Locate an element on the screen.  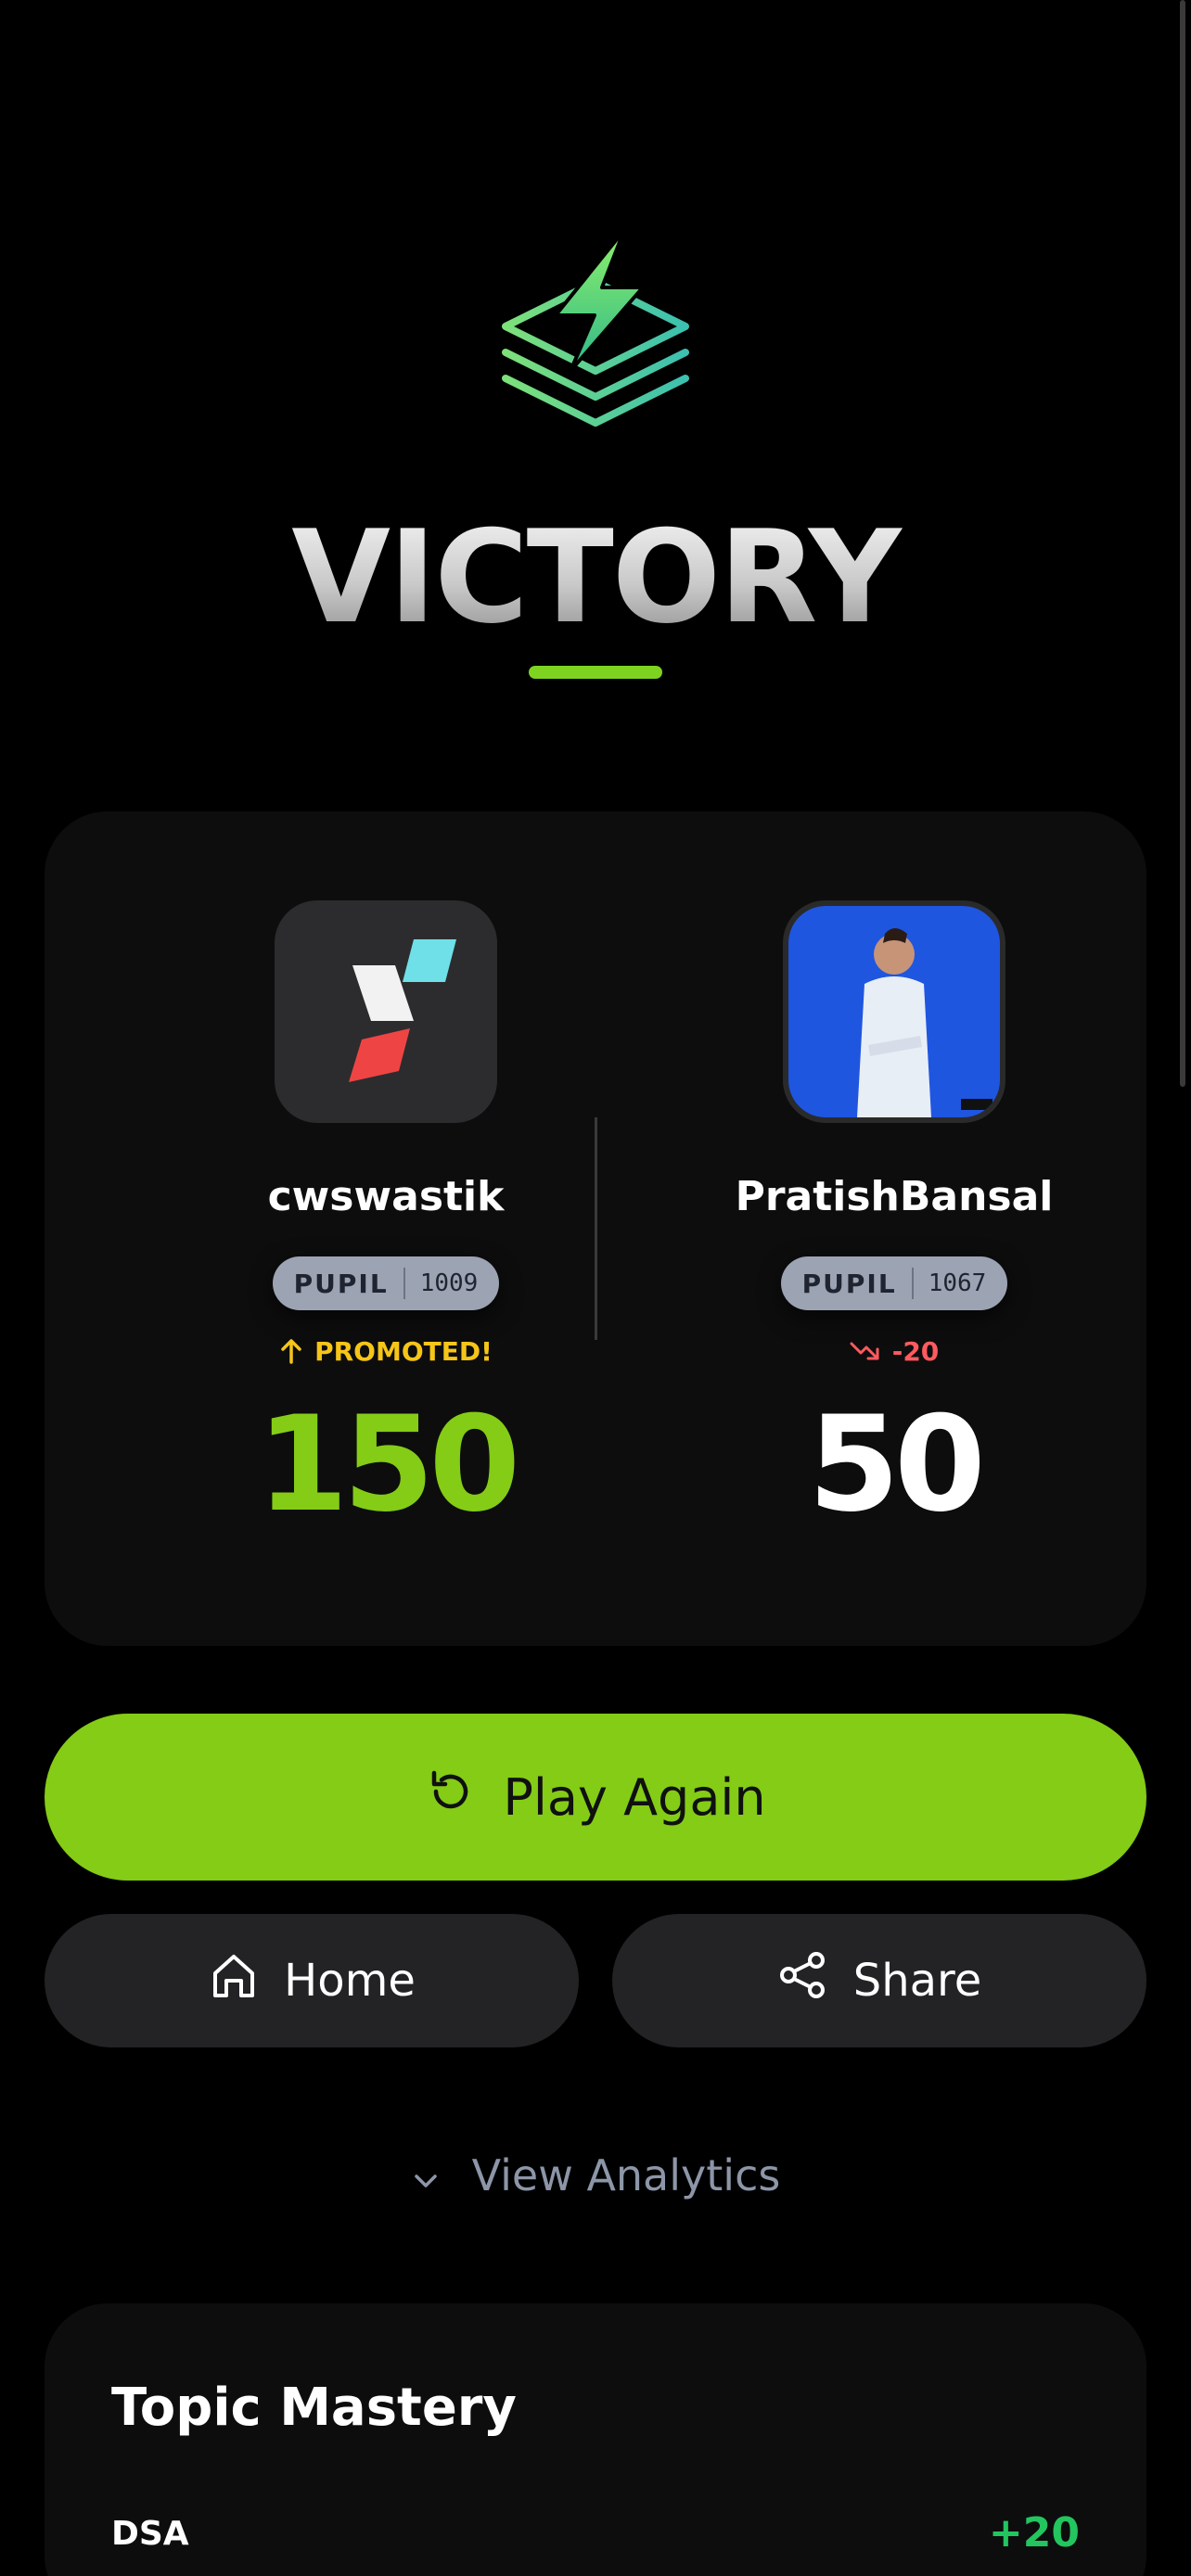
topic-mastery-title: Topic Mastery is located at coordinates (314, 2408).